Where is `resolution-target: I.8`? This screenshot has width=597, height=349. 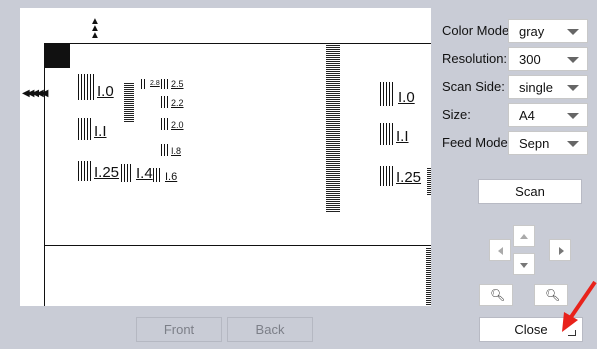 resolution-target: I.8 is located at coordinates (171, 150).